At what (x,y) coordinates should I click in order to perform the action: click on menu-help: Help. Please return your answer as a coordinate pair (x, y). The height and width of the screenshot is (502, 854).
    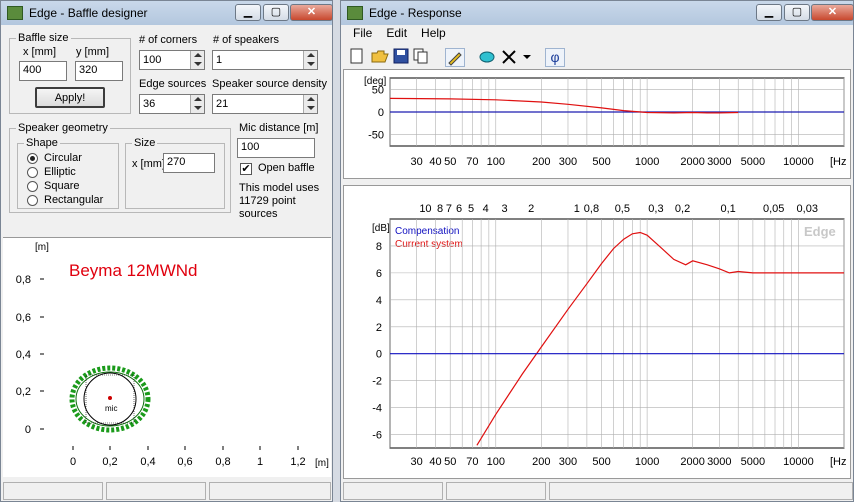
    Looking at the image, I should click on (433, 33).